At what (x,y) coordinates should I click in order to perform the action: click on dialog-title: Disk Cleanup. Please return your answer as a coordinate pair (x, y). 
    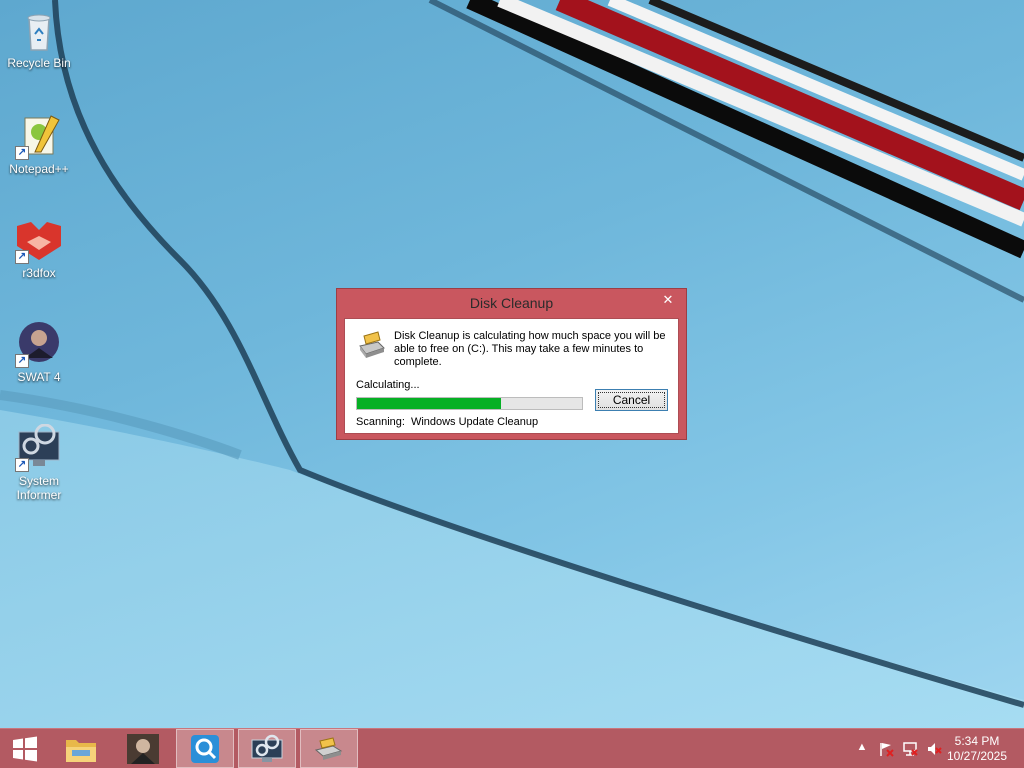
    Looking at the image, I should click on (511, 303).